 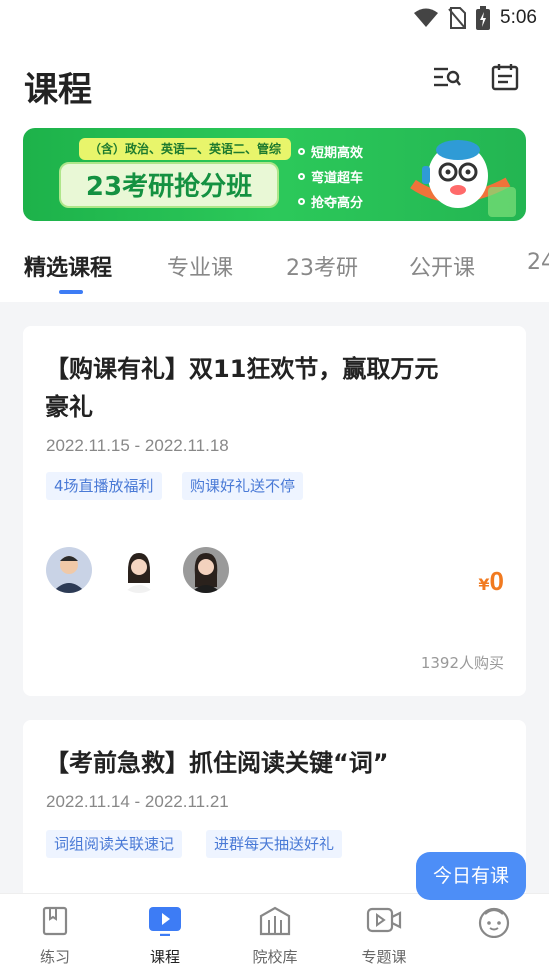 What do you see at coordinates (442, 266) in the screenshot?
I see `tab-public: 公开课` at bounding box center [442, 266].